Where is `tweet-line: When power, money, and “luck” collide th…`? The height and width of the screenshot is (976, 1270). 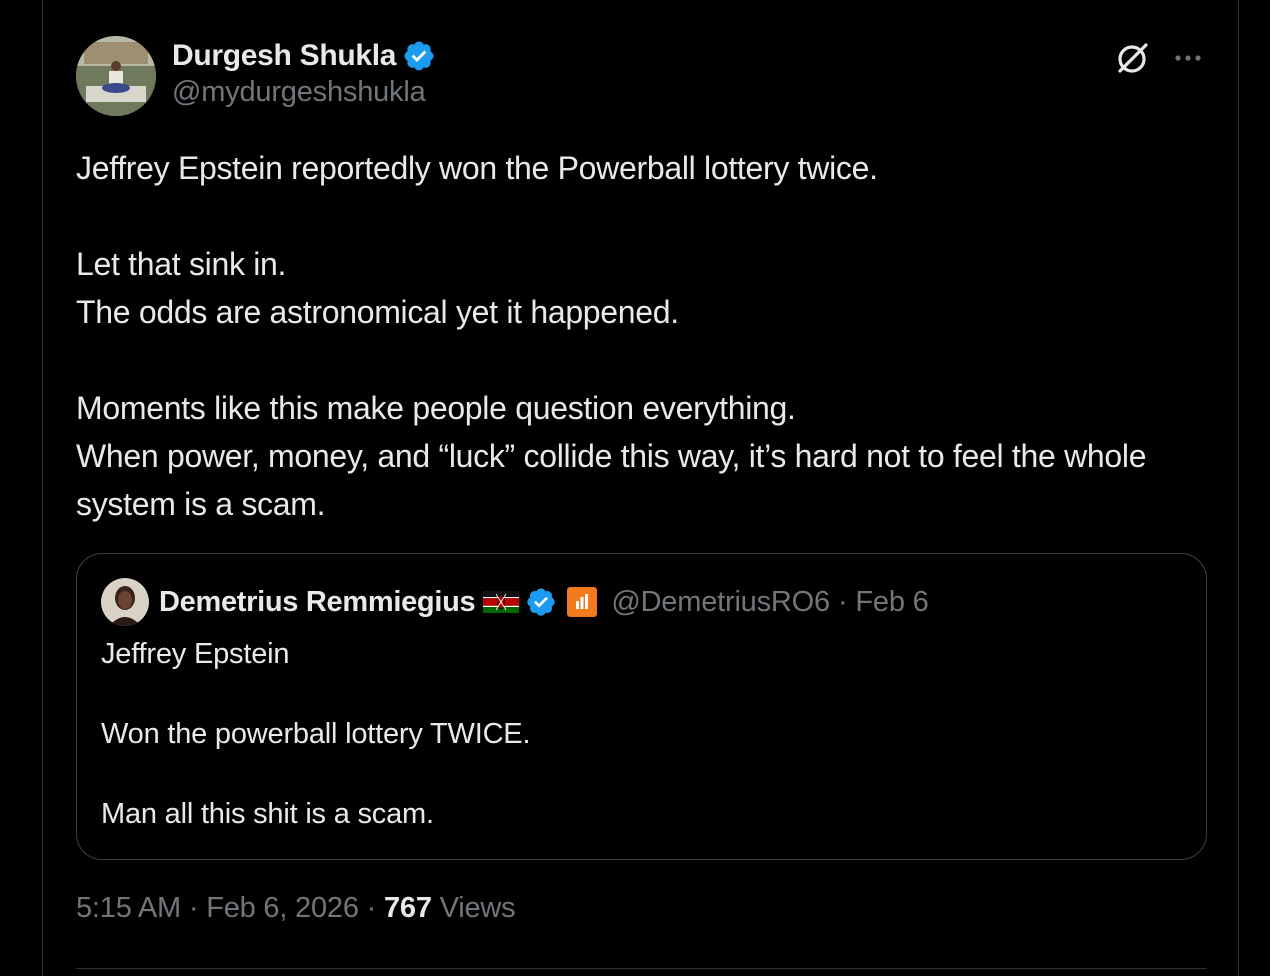 tweet-line: When power, money, and “luck” collide th… is located at coordinates (611, 480).